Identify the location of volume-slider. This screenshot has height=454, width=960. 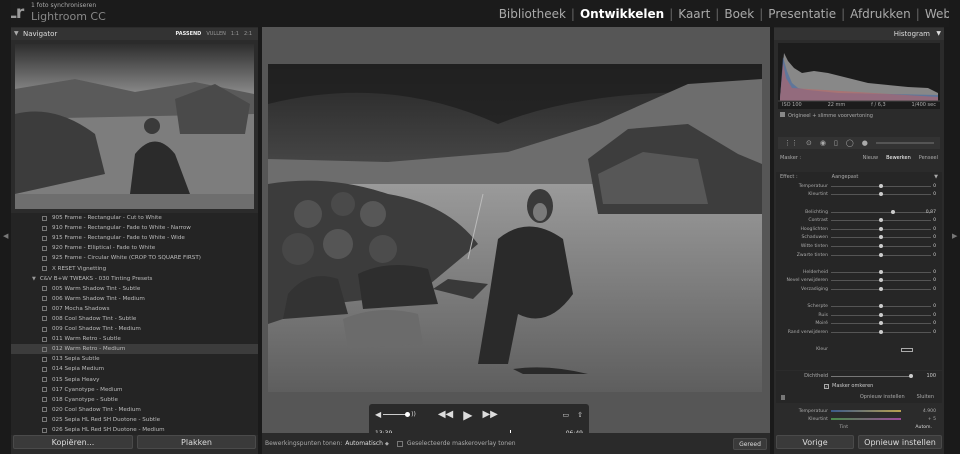
(397, 414).